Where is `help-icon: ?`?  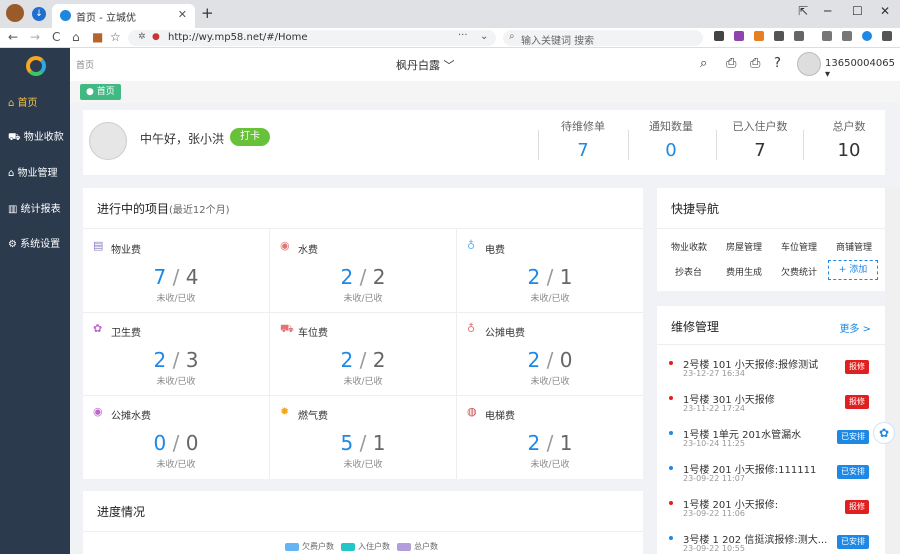
help-icon: ? is located at coordinates (777, 63).